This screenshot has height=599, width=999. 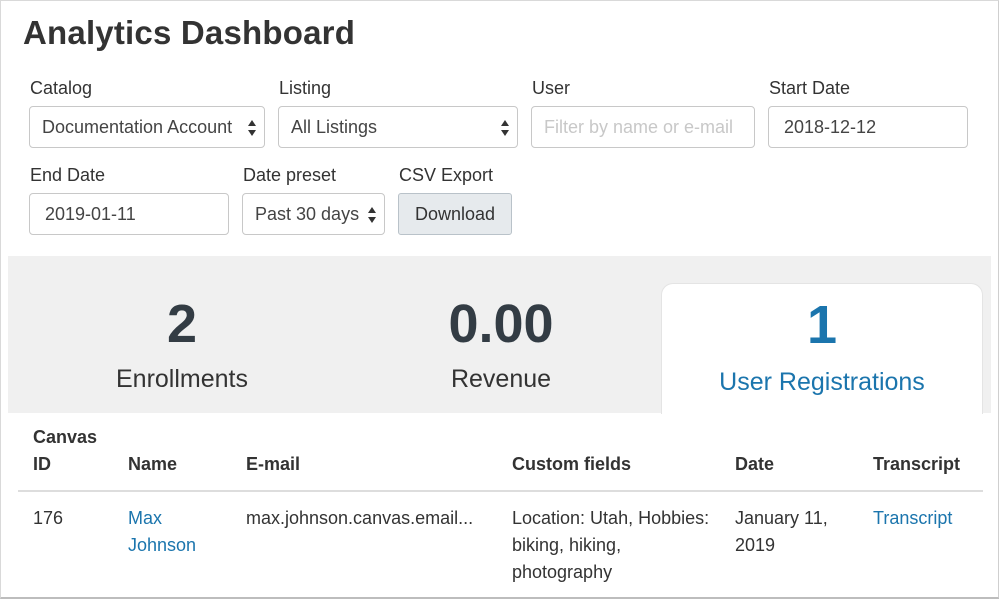 What do you see at coordinates (822, 325) in the screenshot?
I see `stat-value: 1` at bounding box center [822, 325].